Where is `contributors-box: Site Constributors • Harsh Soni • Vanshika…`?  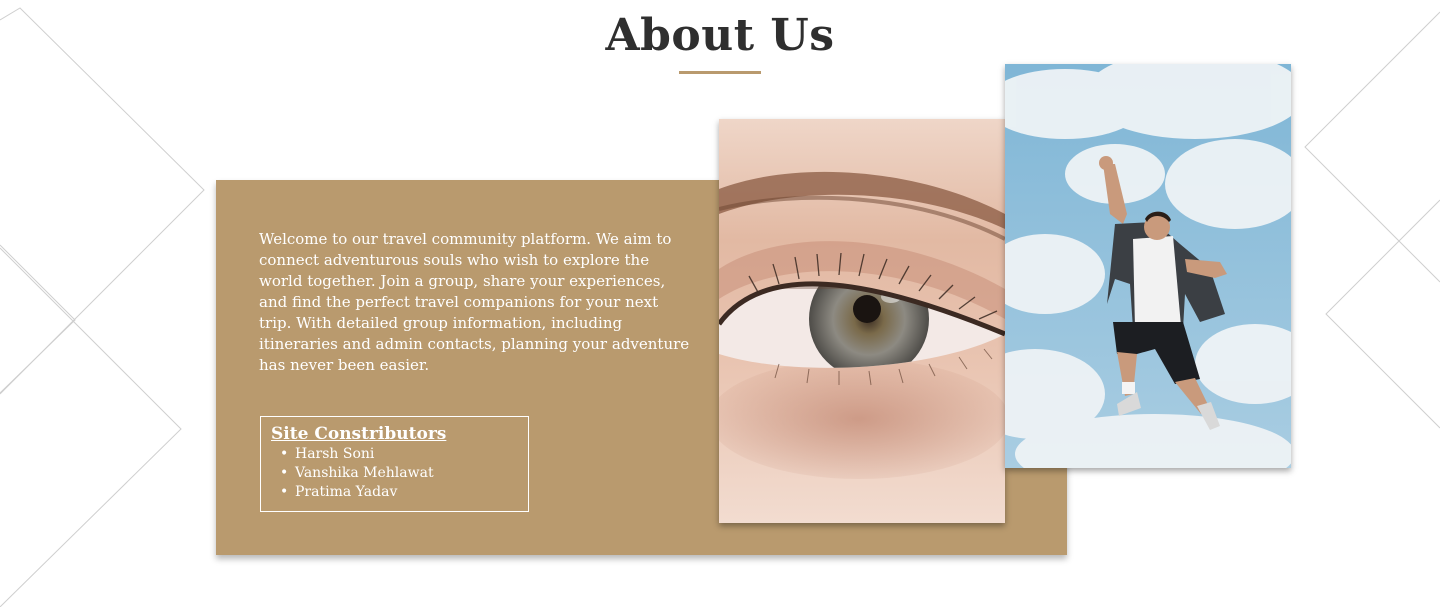 contributors-box: Site Constributors • Harsh Soni • Vanshika… is located at coordinates (394, 464).